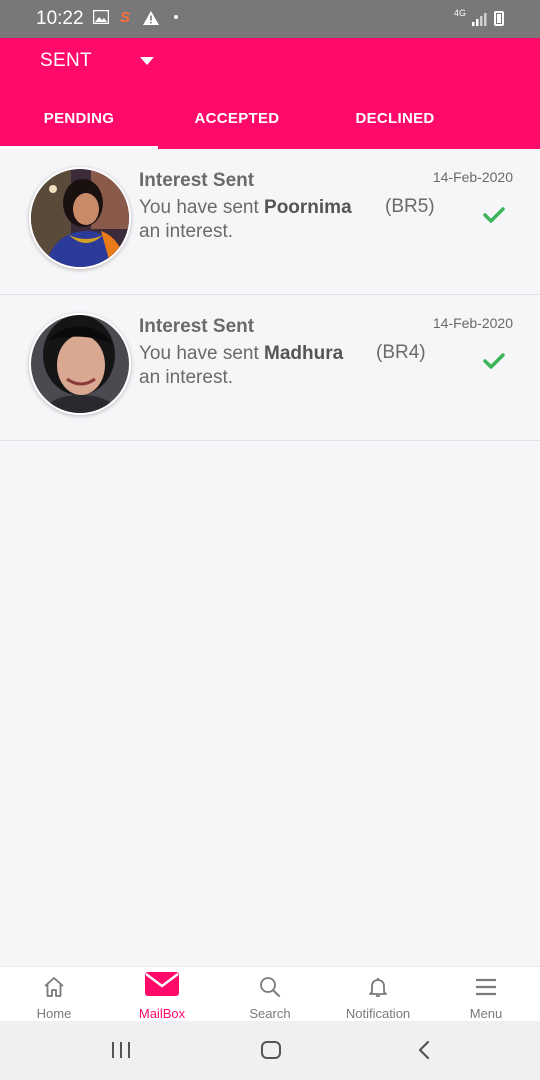  I want to click on notification-dot-icon, so click(176, 17).